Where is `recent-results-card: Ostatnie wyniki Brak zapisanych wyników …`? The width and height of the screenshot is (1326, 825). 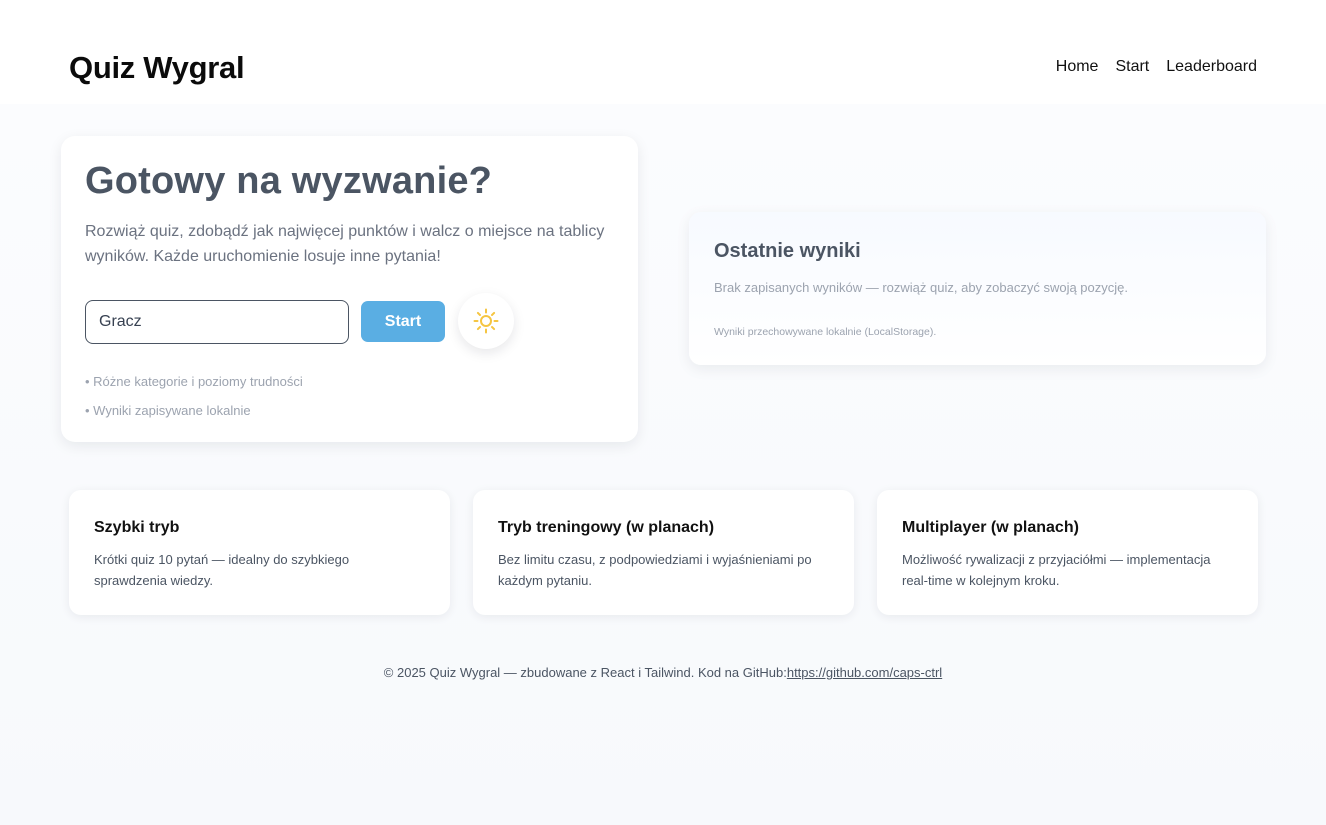 recent-results-card: Ostatnie wyniki Brak zapisanych wyników … is located at coordinates (977, 288).